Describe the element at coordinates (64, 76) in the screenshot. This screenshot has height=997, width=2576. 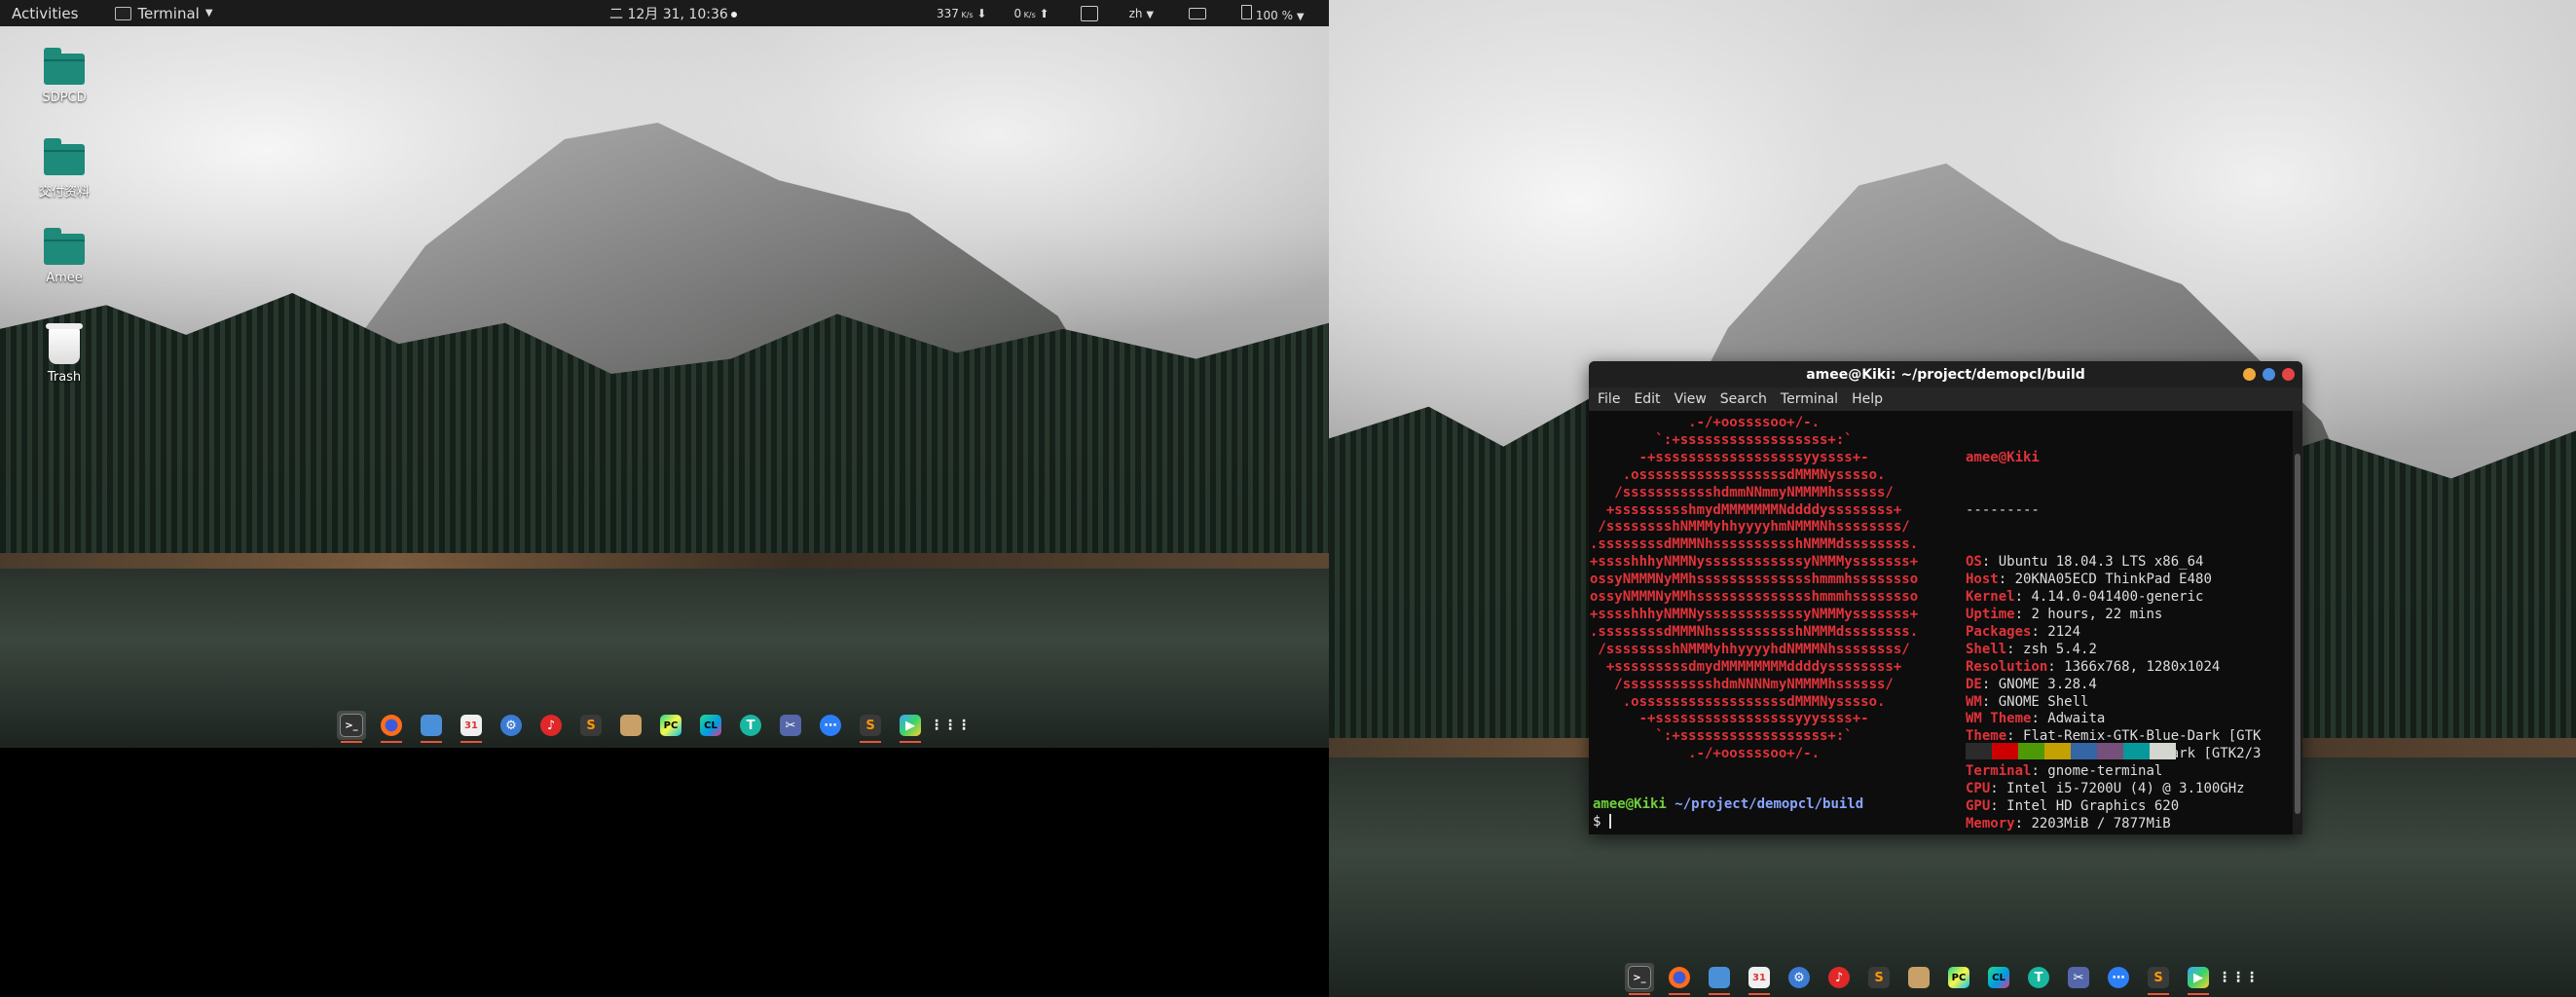
I see `desktop-icon-sdpcd: SDPCD` at that location.